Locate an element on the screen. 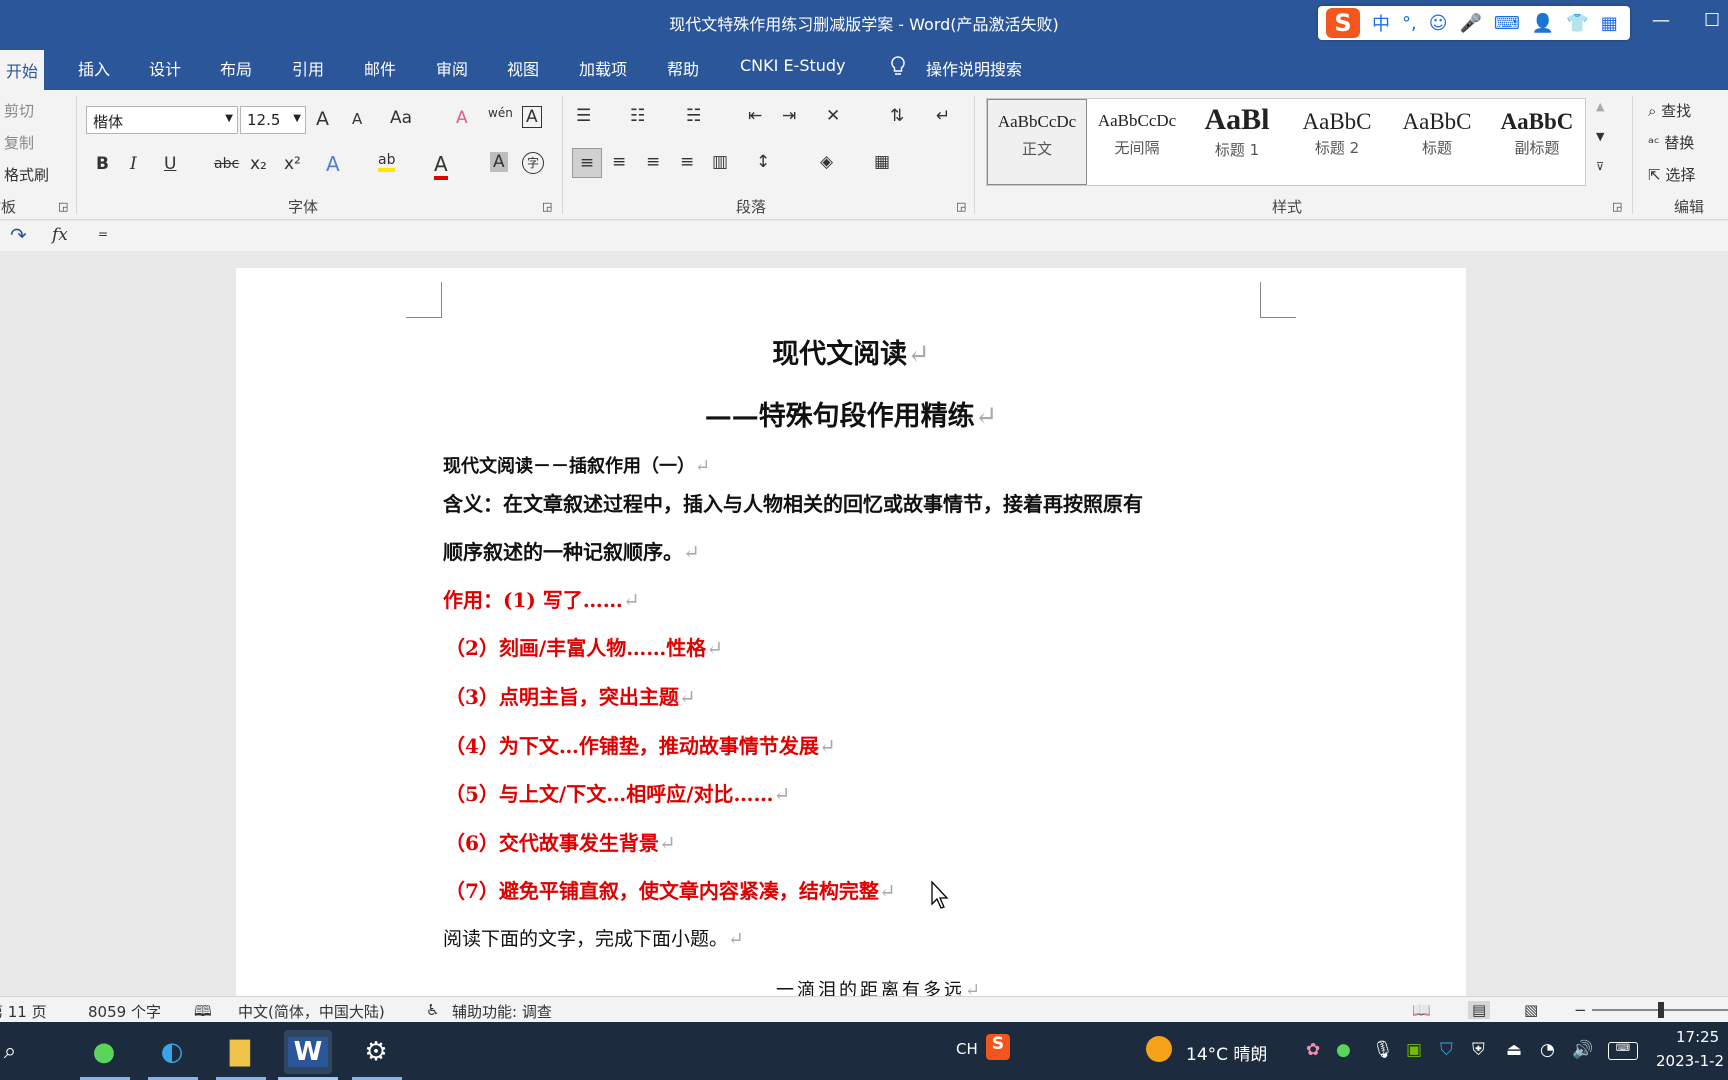 The image size is (1728, 1080). multilevel-list-icon: ☵ is located at coordinates (693, 116).